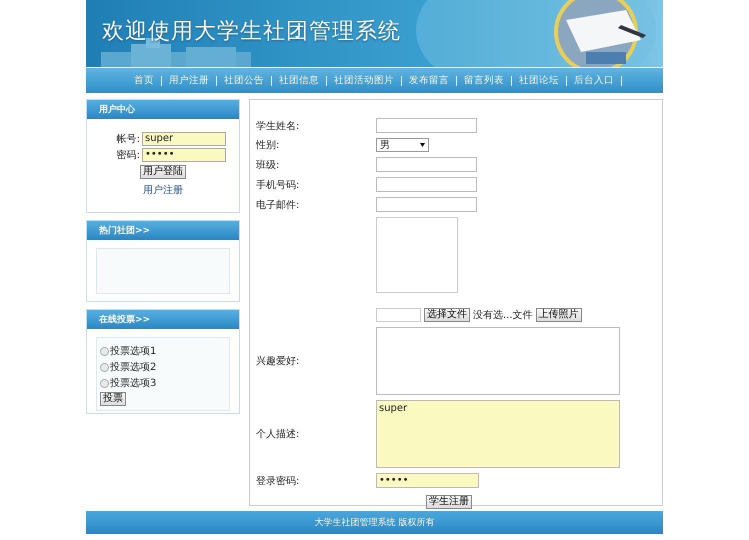 This screenshot has height=540, width=749. What do you see at coordinates (268, 145) in the screenshot?
I see `field-label: 性别:` at bounding box center [268, 145].